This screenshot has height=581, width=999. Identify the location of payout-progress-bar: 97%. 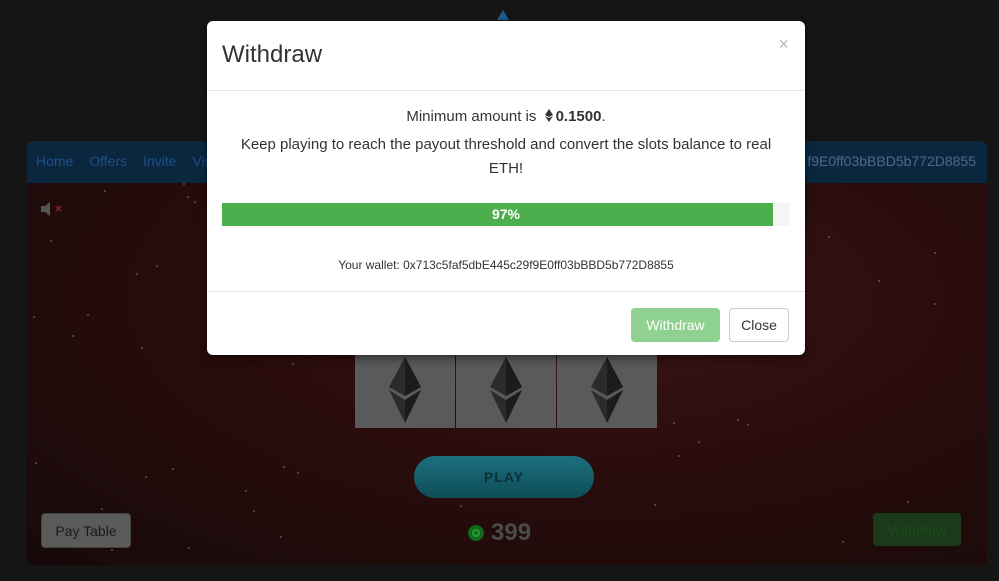
(506, 214).